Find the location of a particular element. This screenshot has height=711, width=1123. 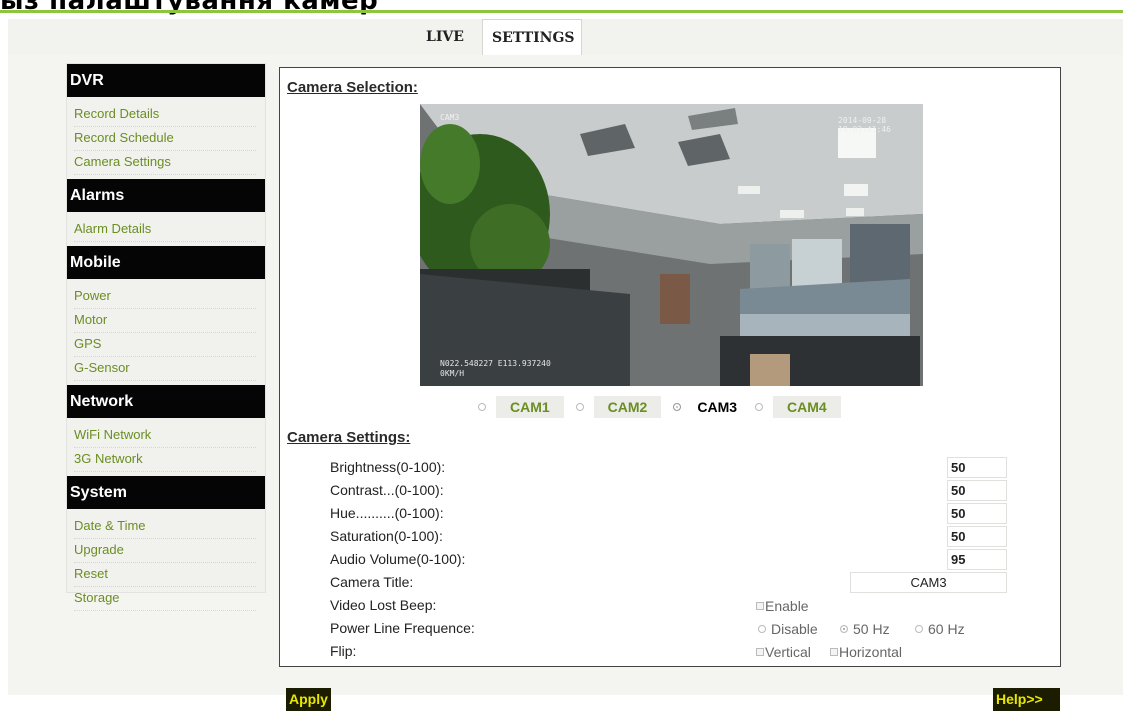

audio-volume-input: 95 is located at coordinates (977, 559).